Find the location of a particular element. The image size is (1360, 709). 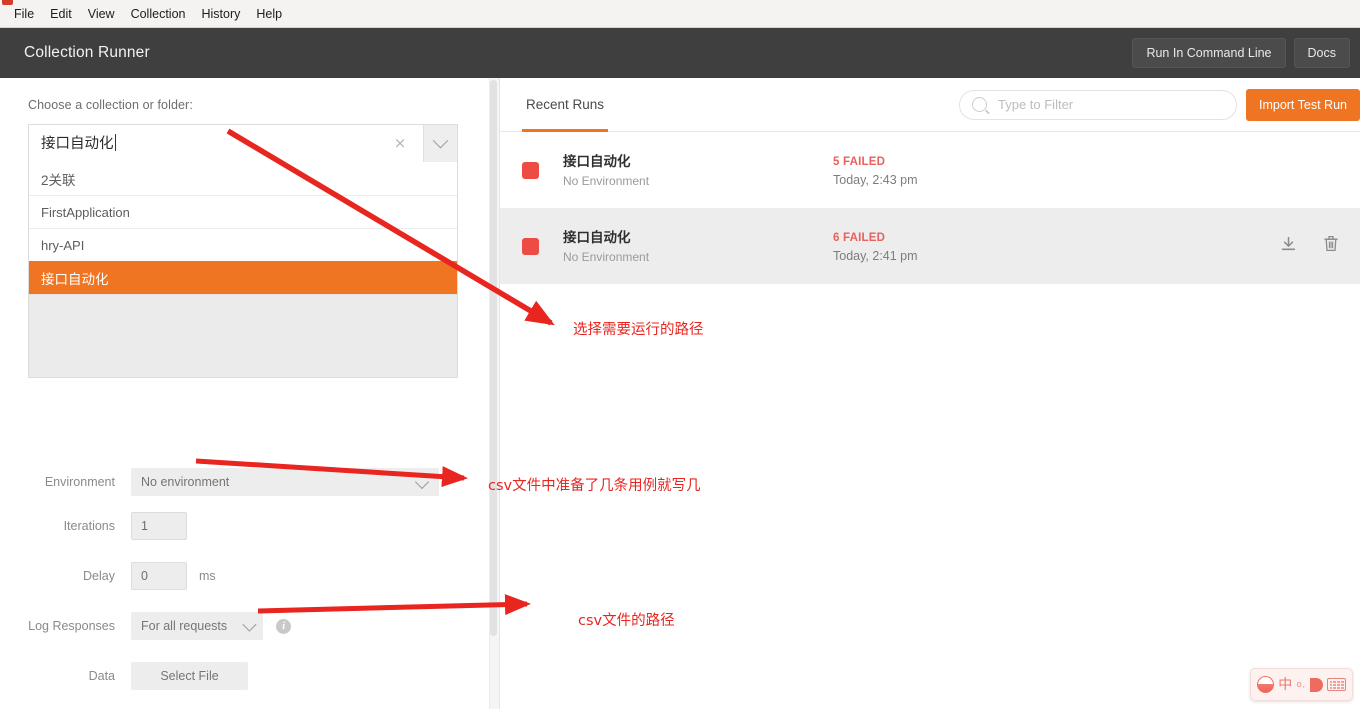

collection-search-row: 接口自动化 × is located at coordinates (243, 143).